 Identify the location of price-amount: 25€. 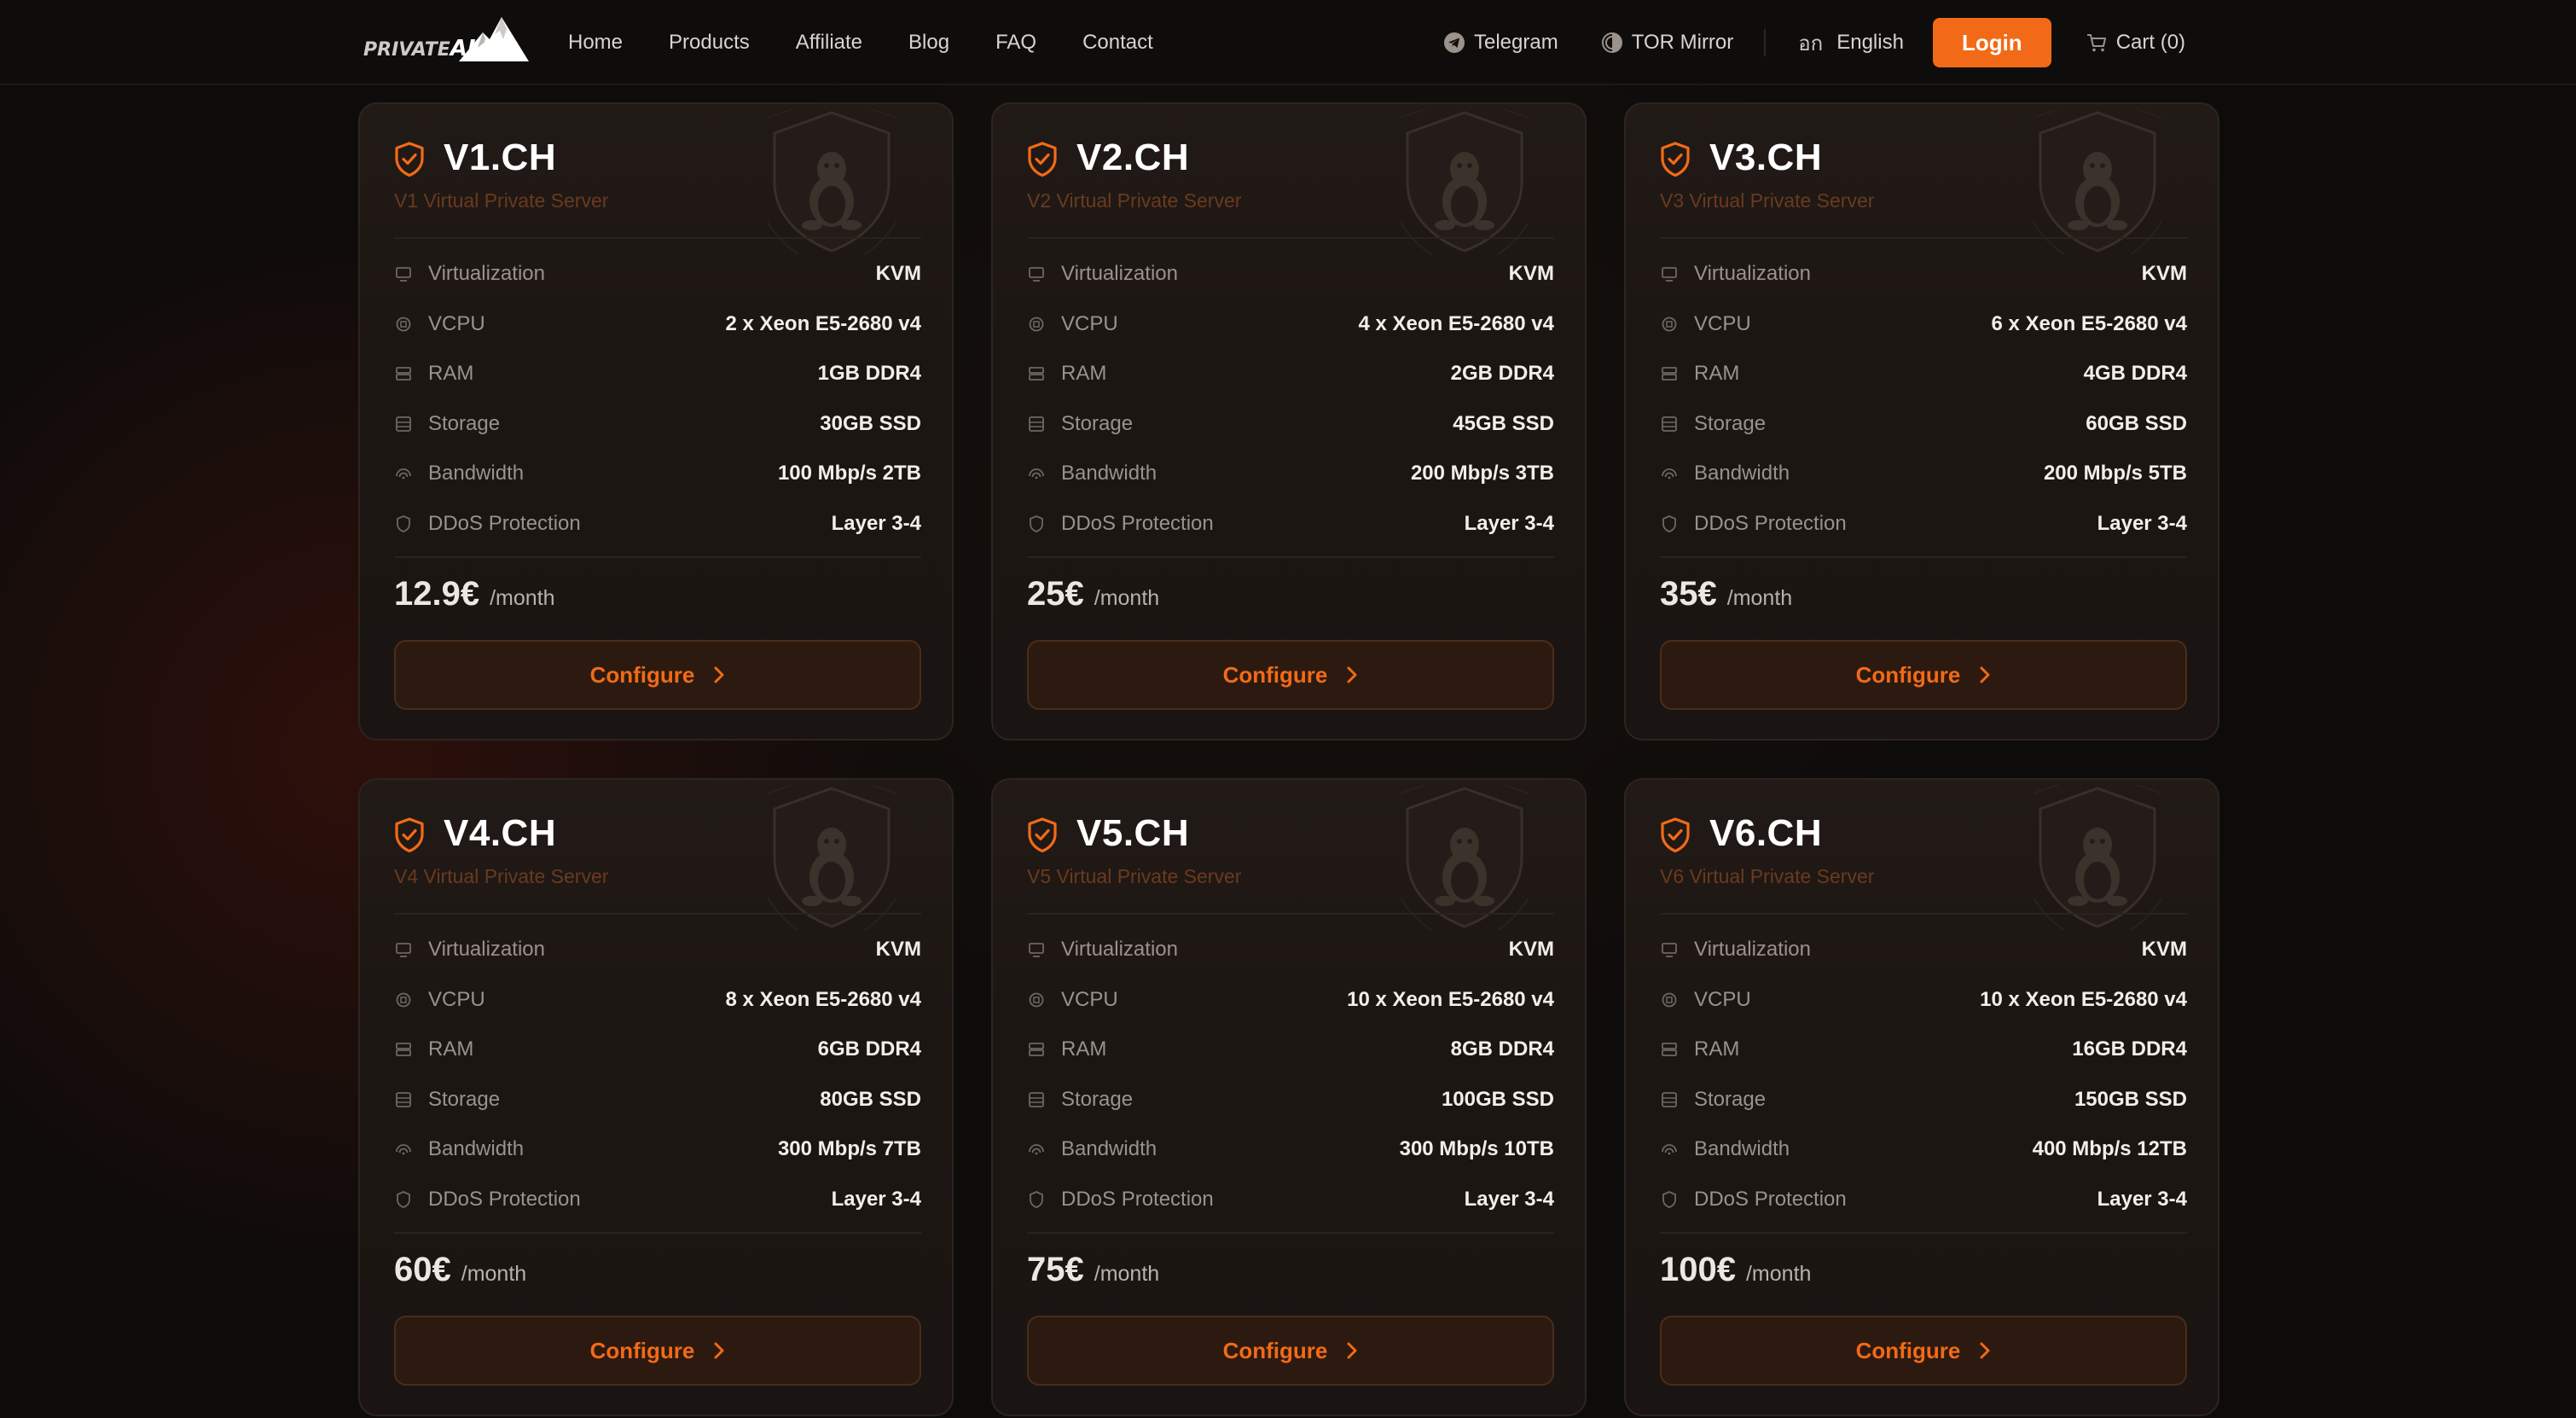
(1055, 594).